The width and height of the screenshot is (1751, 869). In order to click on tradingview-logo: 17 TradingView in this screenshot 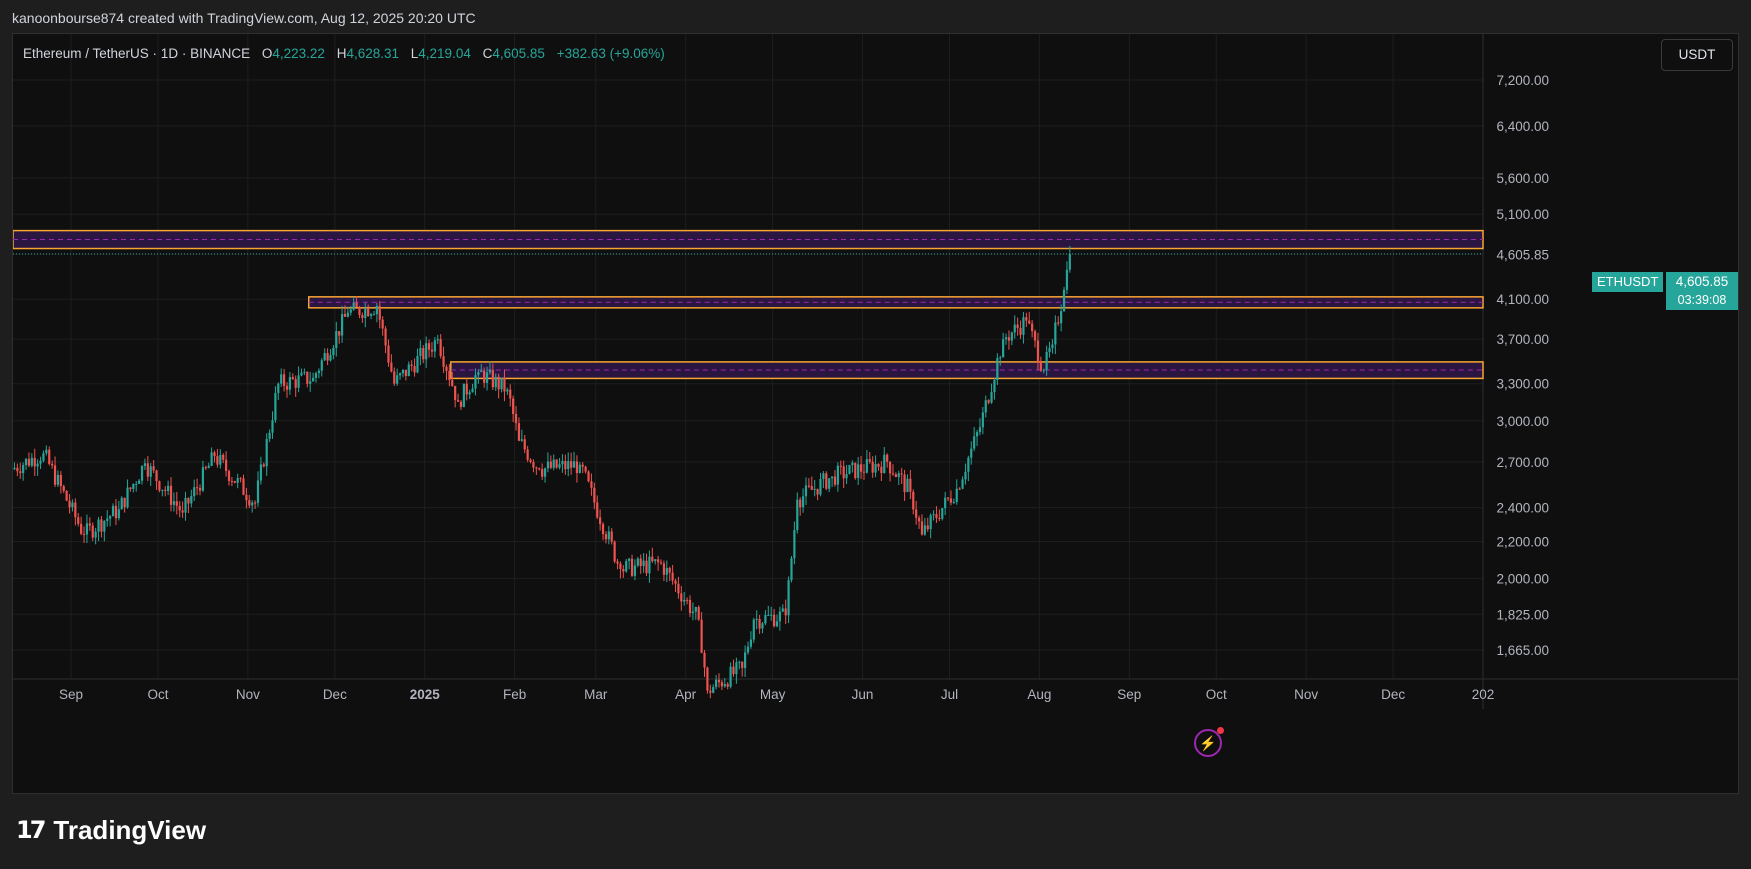, I will do `click(111, 830)`.